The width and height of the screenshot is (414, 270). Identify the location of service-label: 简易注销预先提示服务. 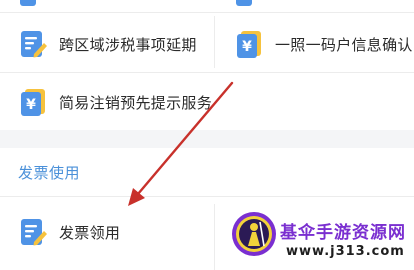
(136, 102).